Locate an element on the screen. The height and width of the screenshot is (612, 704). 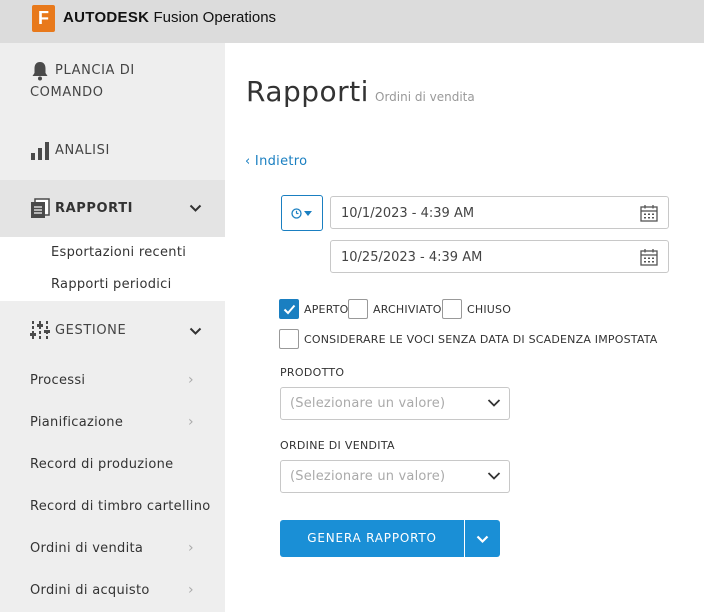
sidebar-item-purchase-orders: Ordini di acquisto is located at coordinates (90, 590).